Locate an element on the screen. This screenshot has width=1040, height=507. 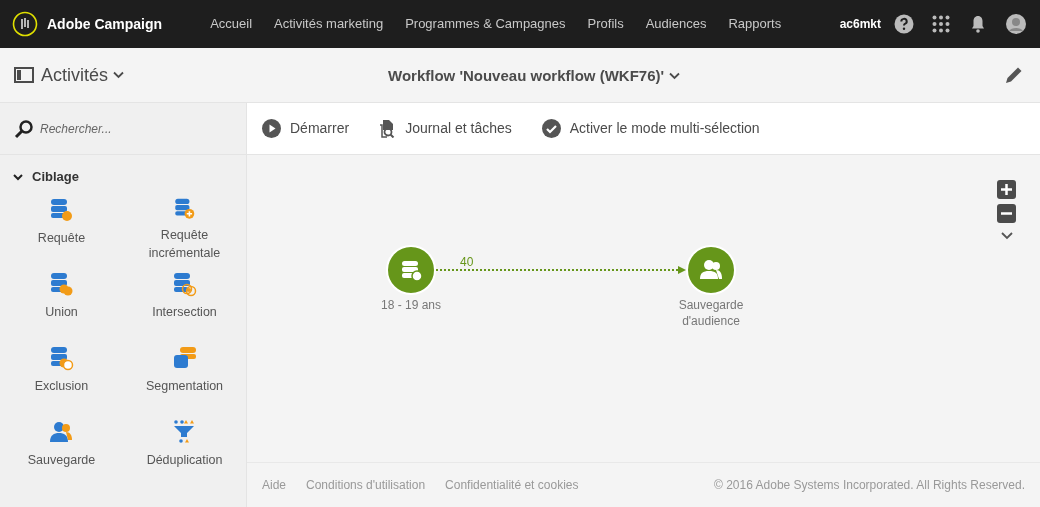
nav-link: Activités marketing is located at coordinates (329, 24).